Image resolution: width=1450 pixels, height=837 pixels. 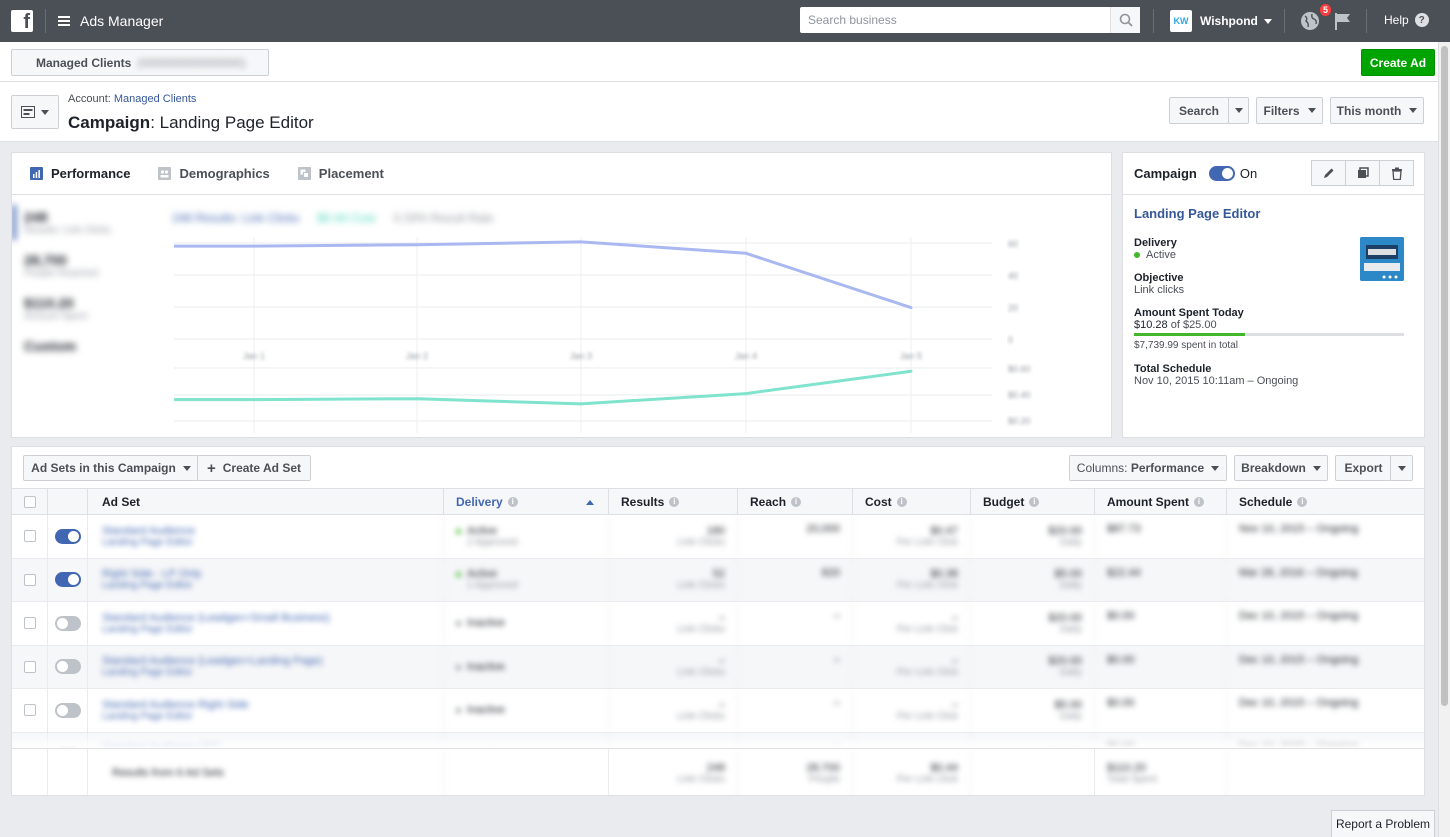 What do you see at coordinates (1121, 659) in the screenshot?
I see `amount-spent-value: $0.00` at bounding box center [1121, 659].